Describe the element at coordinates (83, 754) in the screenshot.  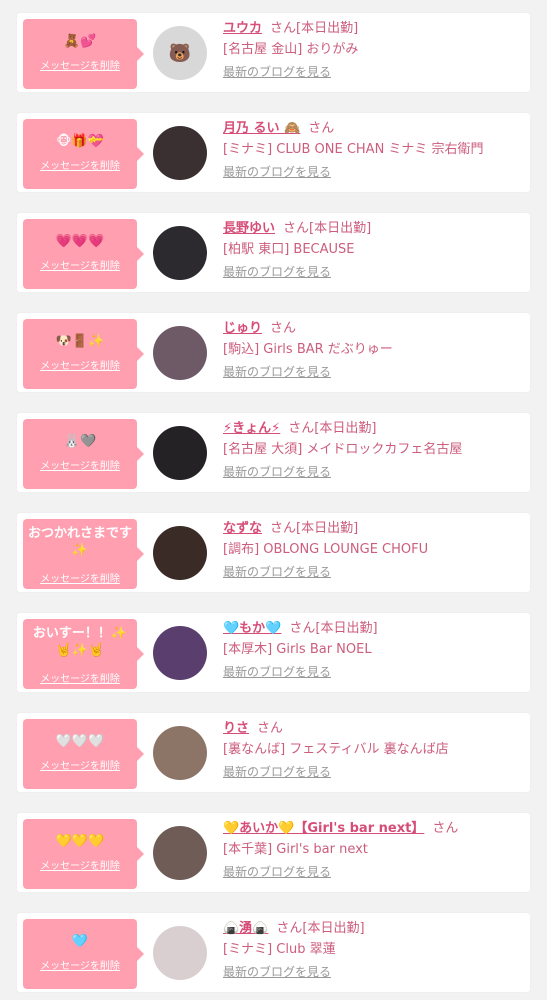
I see `message-bubble: 🤍🤍🤍 メッセージを削除` at that location.